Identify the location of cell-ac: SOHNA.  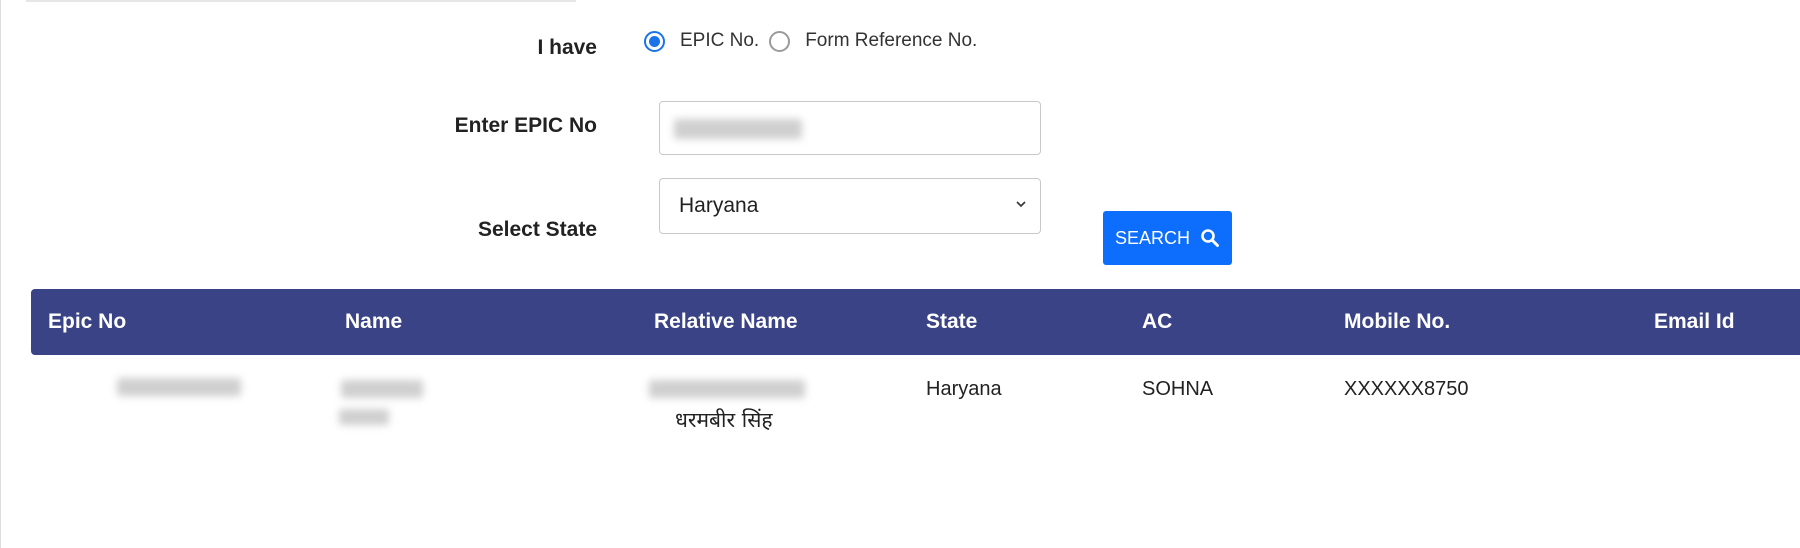
(1178, 389).